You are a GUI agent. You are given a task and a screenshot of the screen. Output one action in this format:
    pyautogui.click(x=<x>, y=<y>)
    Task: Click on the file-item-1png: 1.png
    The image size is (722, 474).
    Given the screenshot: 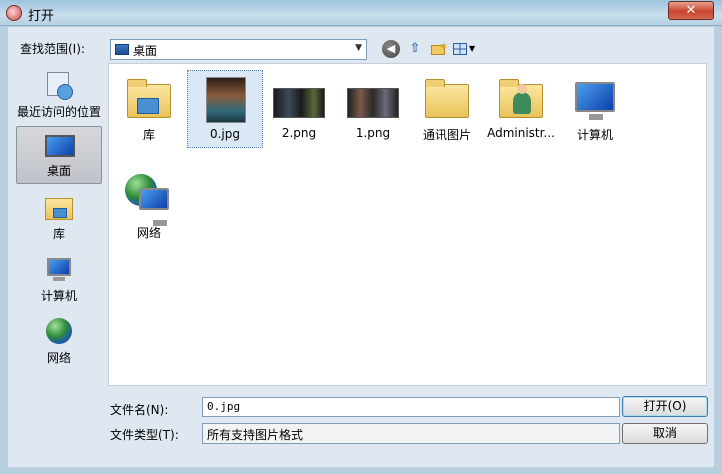 What is the action you would take?
    pyautogui.click(x=373, y=109)
    